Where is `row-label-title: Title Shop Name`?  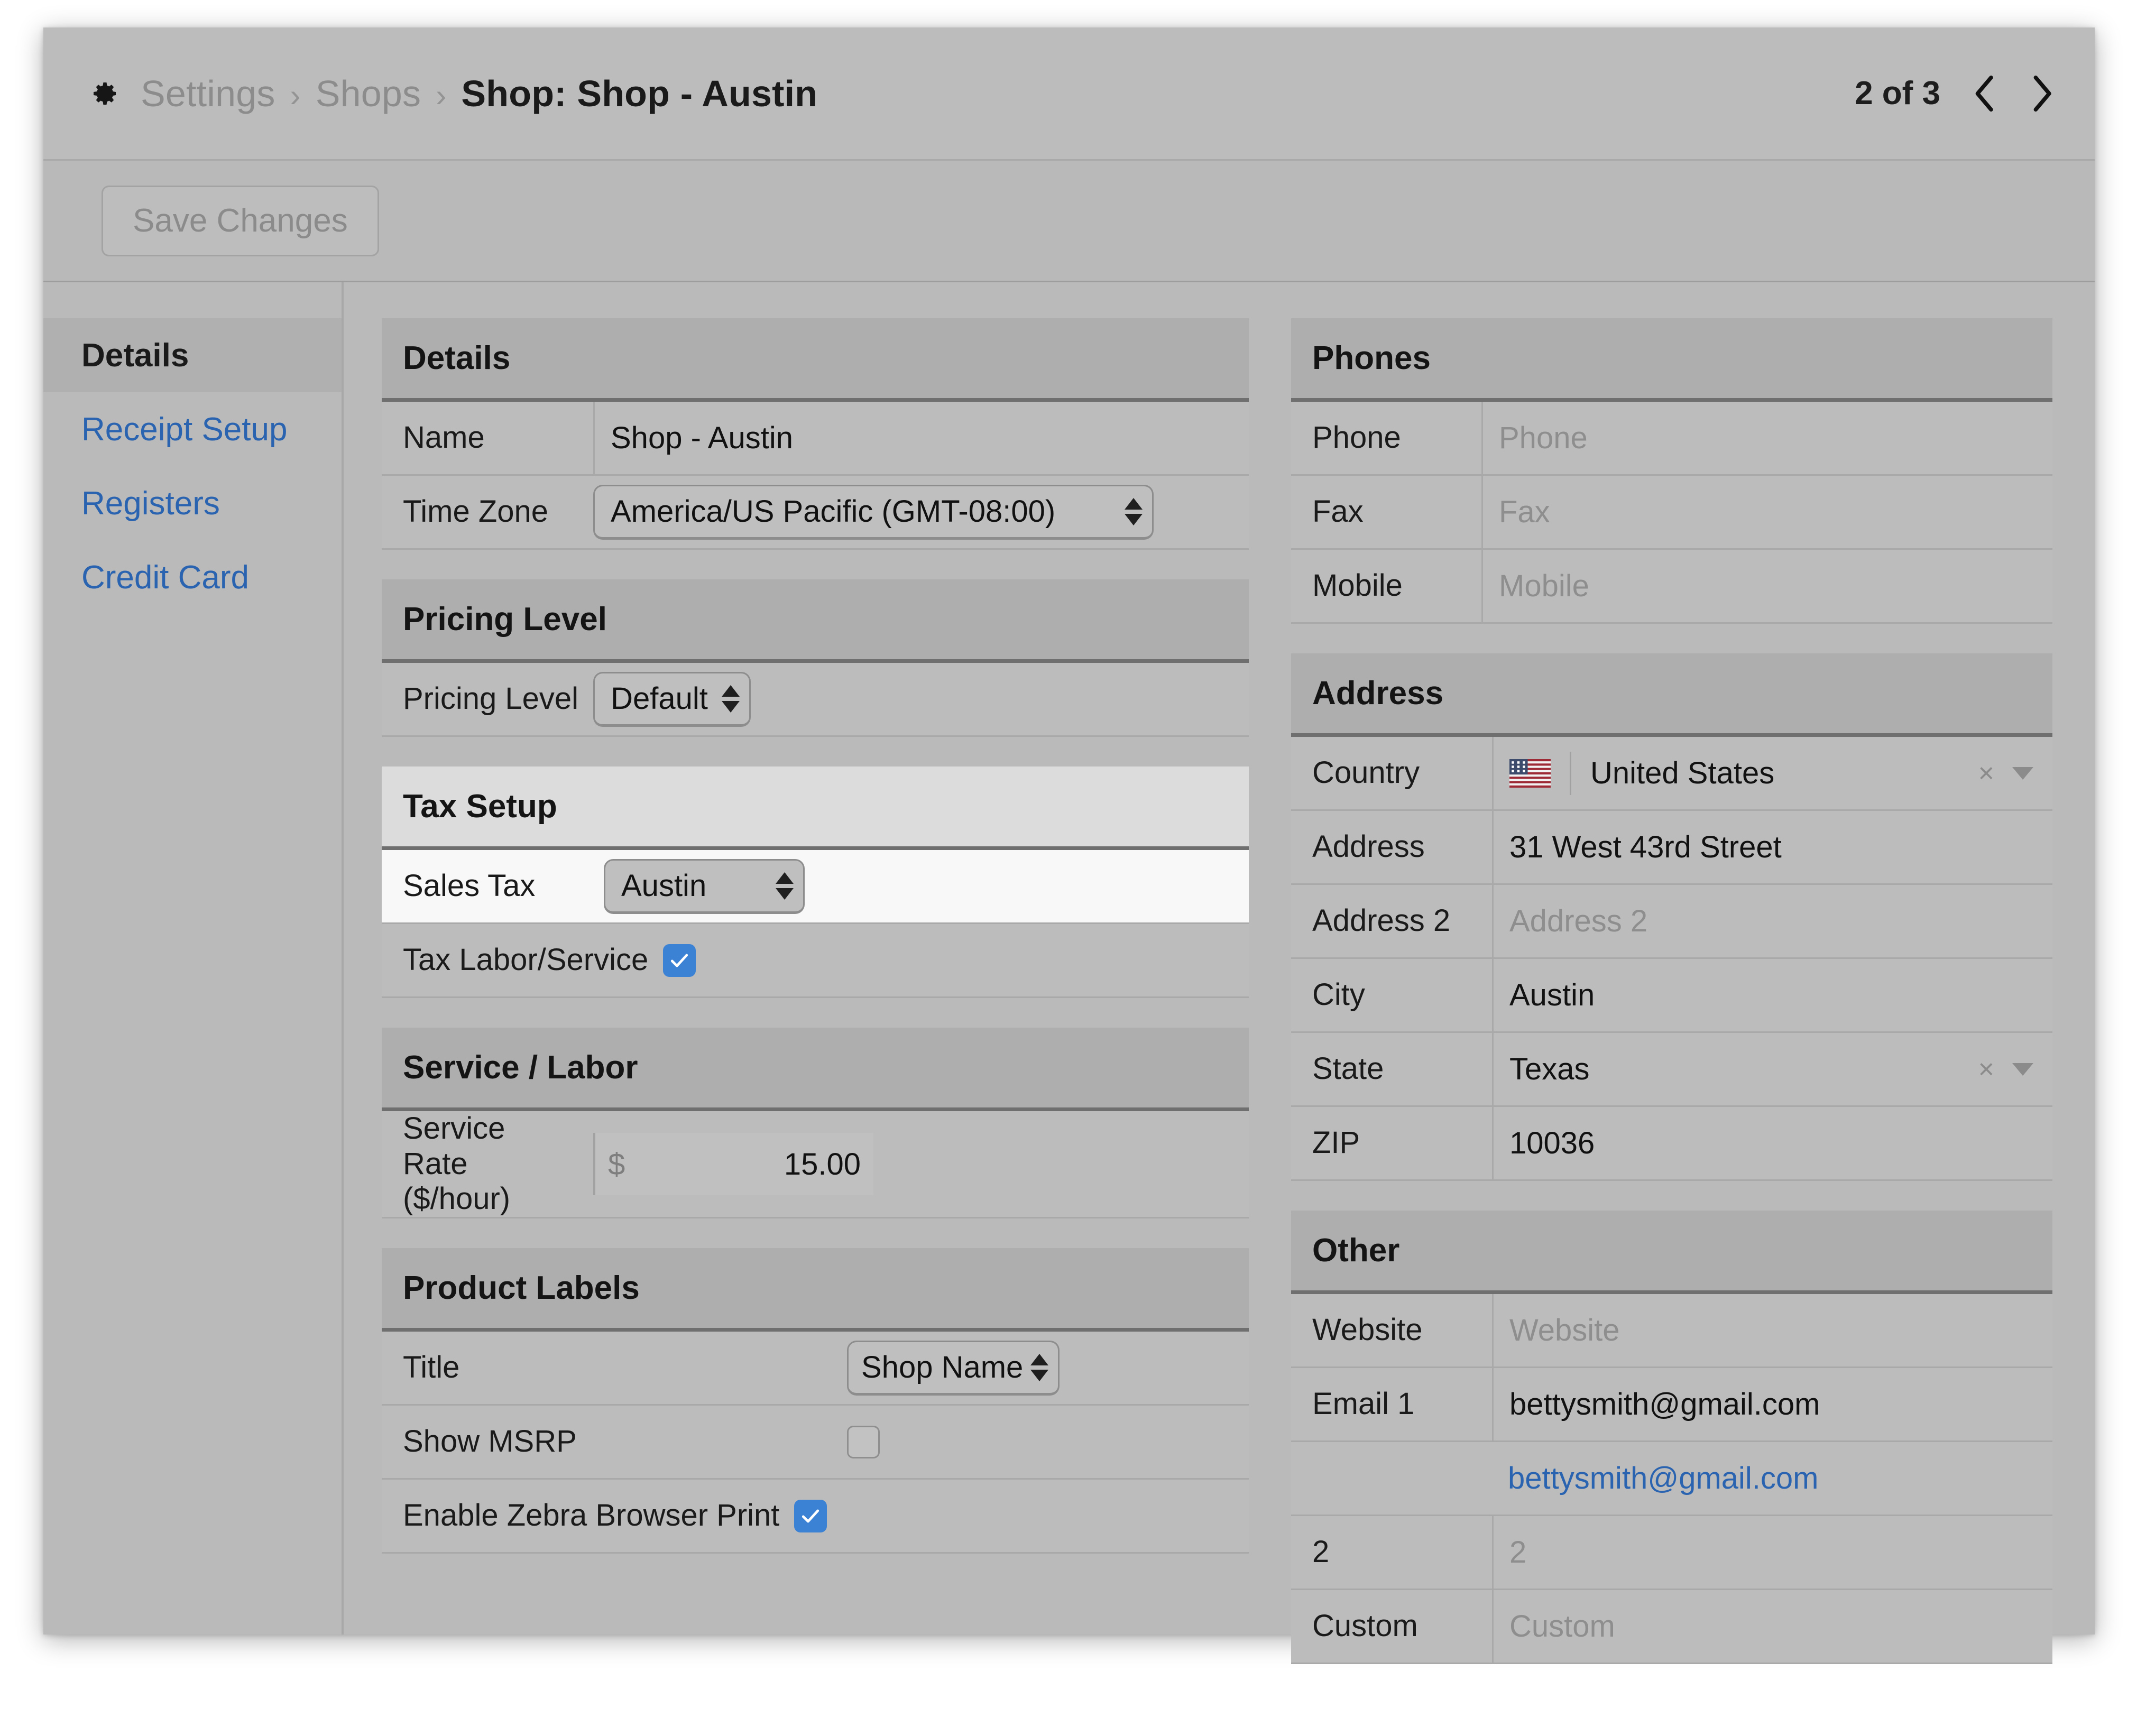
row-label-title: Title Shop Name is located at coordinates (815, 1369).